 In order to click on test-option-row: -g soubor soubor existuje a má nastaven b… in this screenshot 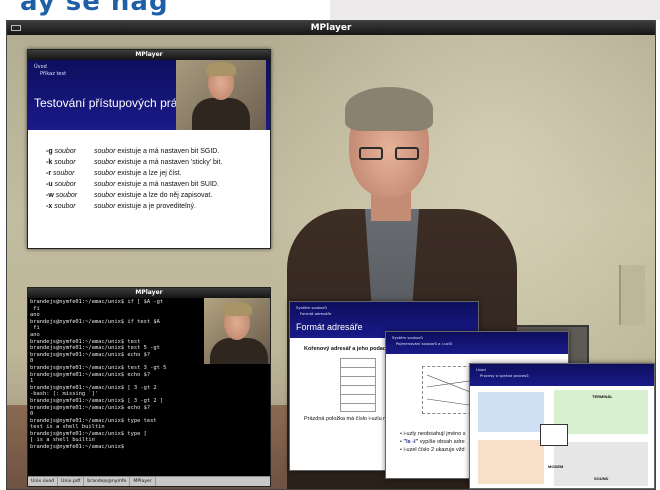, I will do `click(133, 151)`.